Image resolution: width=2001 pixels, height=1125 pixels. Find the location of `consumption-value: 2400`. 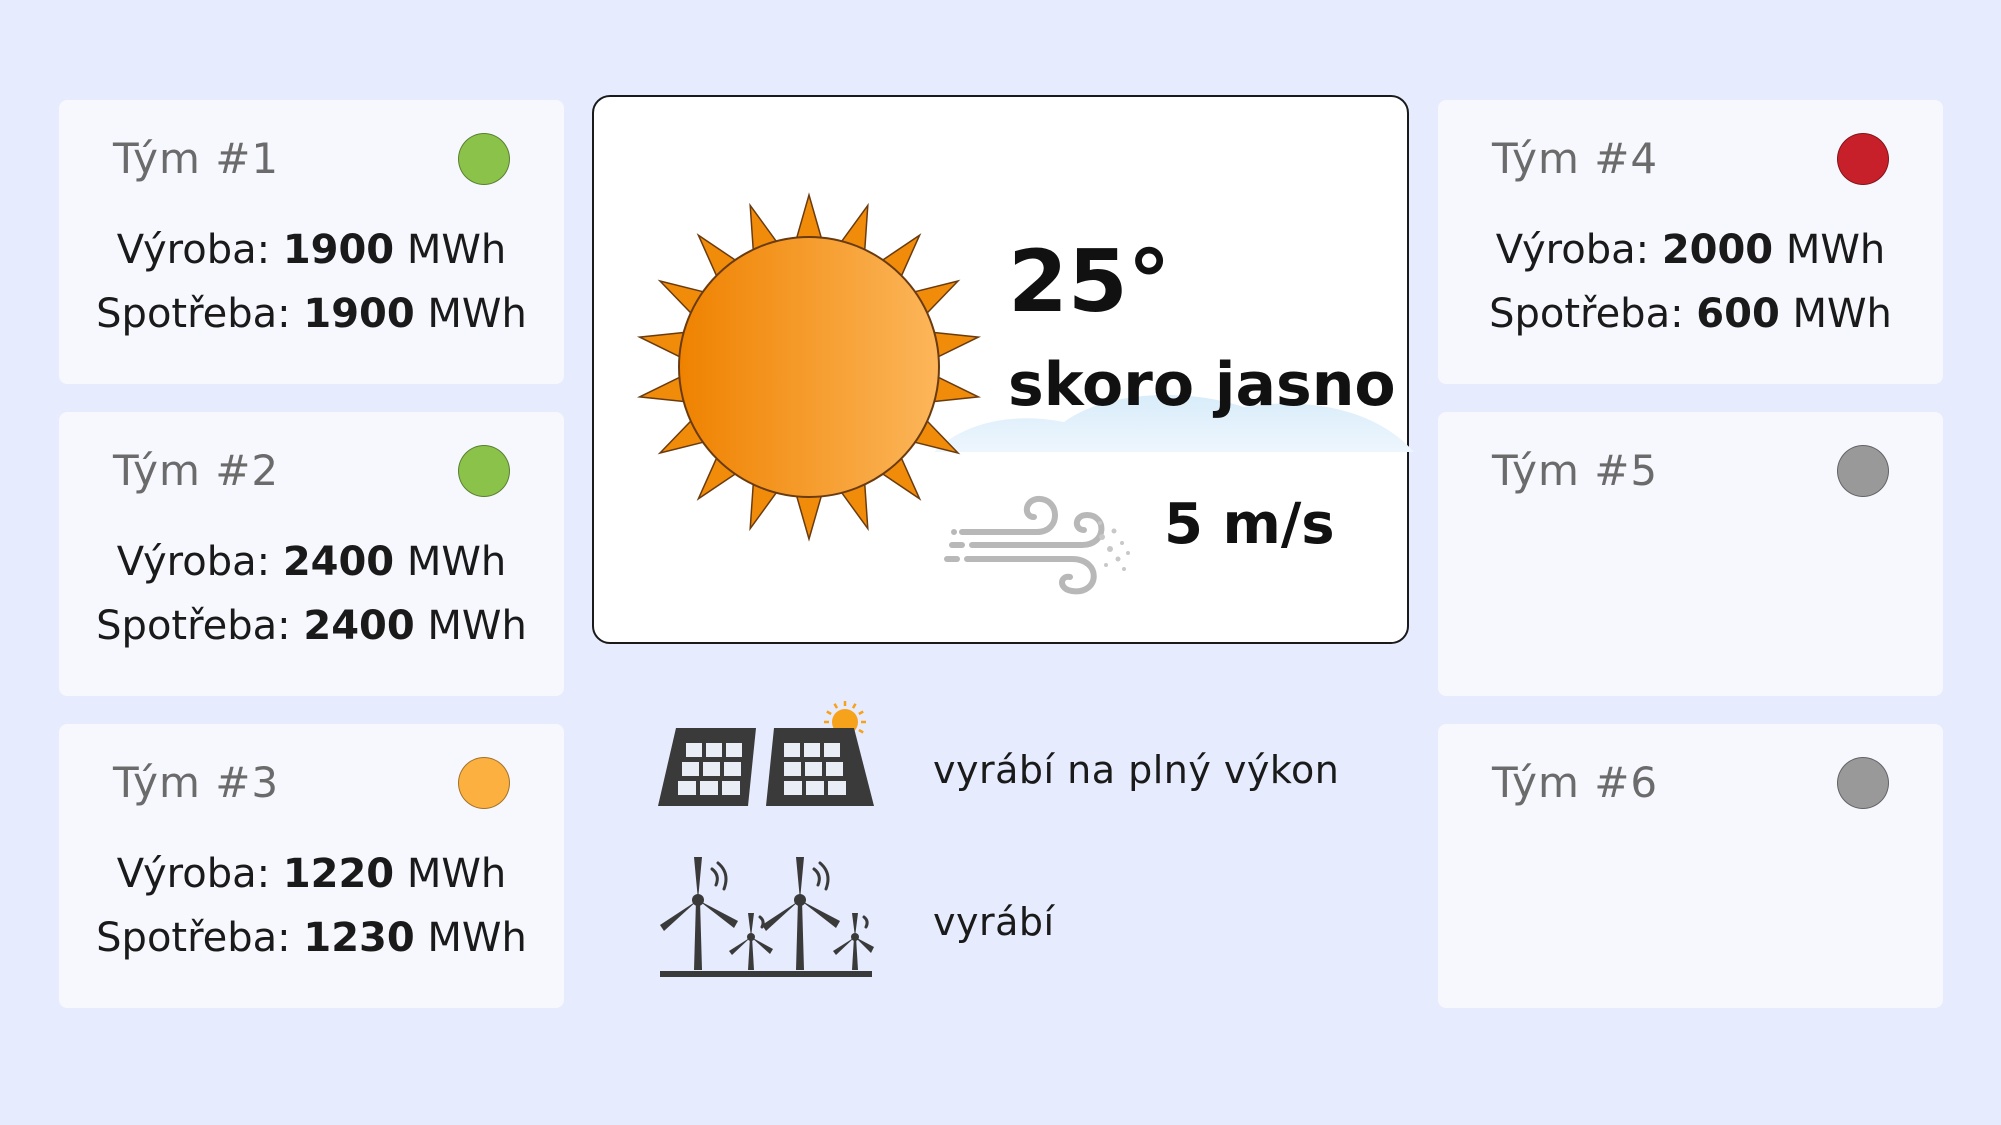

consumption-value: 2400 is located at coordinates (359, 626).